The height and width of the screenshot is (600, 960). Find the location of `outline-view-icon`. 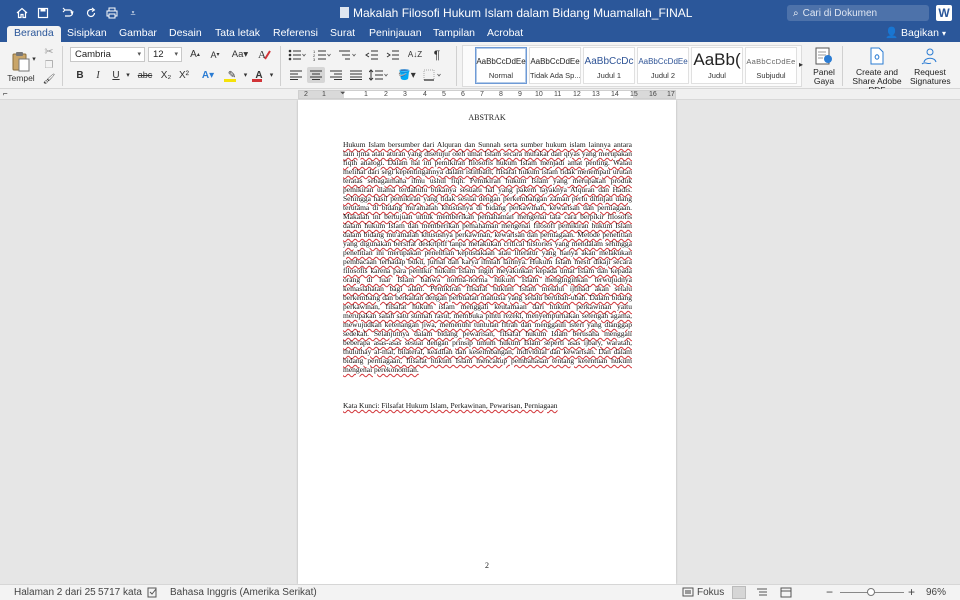

outline-view-icon is located at coordinates (762, 593).